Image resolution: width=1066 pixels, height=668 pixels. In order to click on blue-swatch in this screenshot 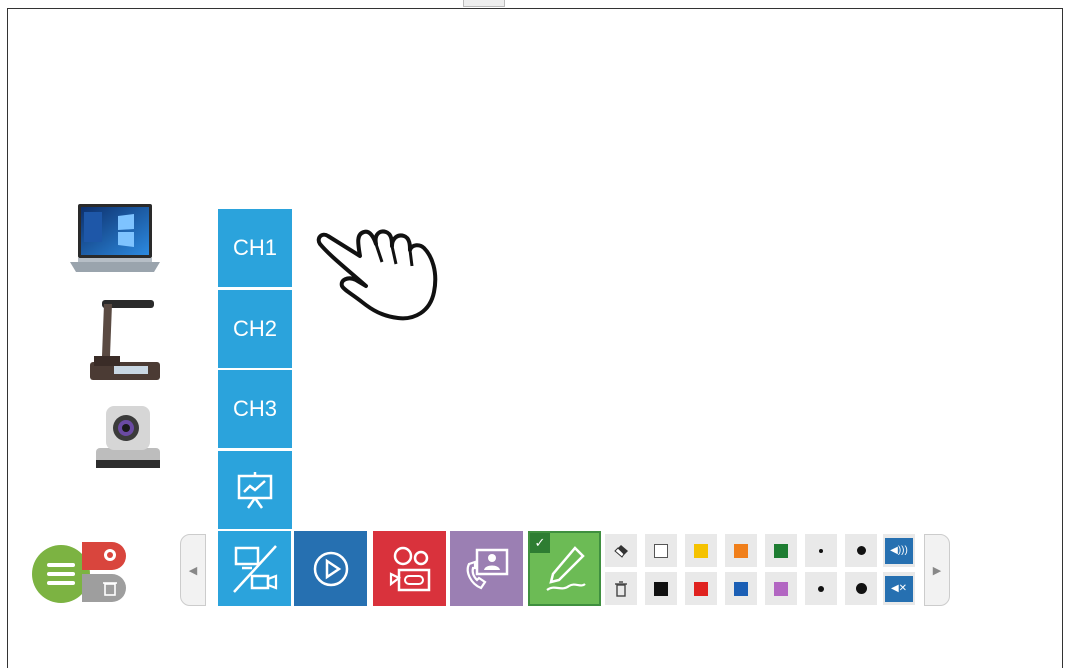, I will do `click(741, 588)`.